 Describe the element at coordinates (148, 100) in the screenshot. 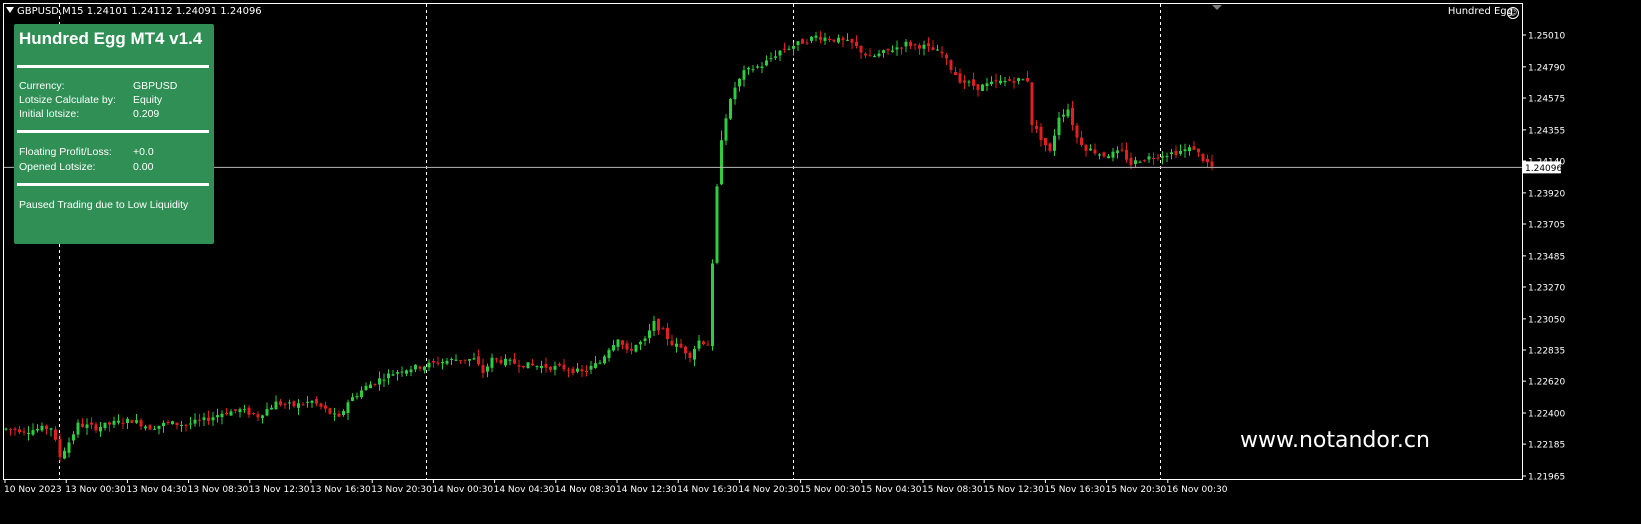

I see `lotsize-calc-value: Equity` at that location.